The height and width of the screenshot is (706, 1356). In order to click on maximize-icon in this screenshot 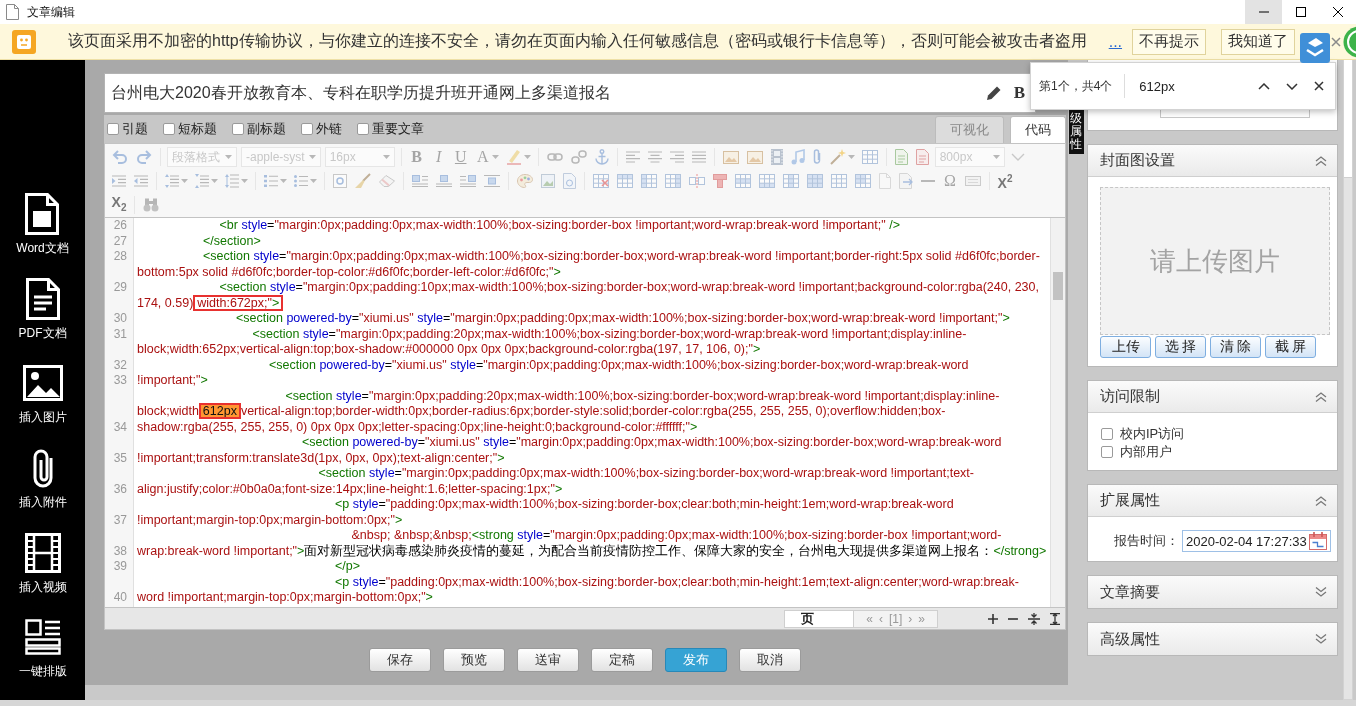, I will do `click(1300, 12)`.